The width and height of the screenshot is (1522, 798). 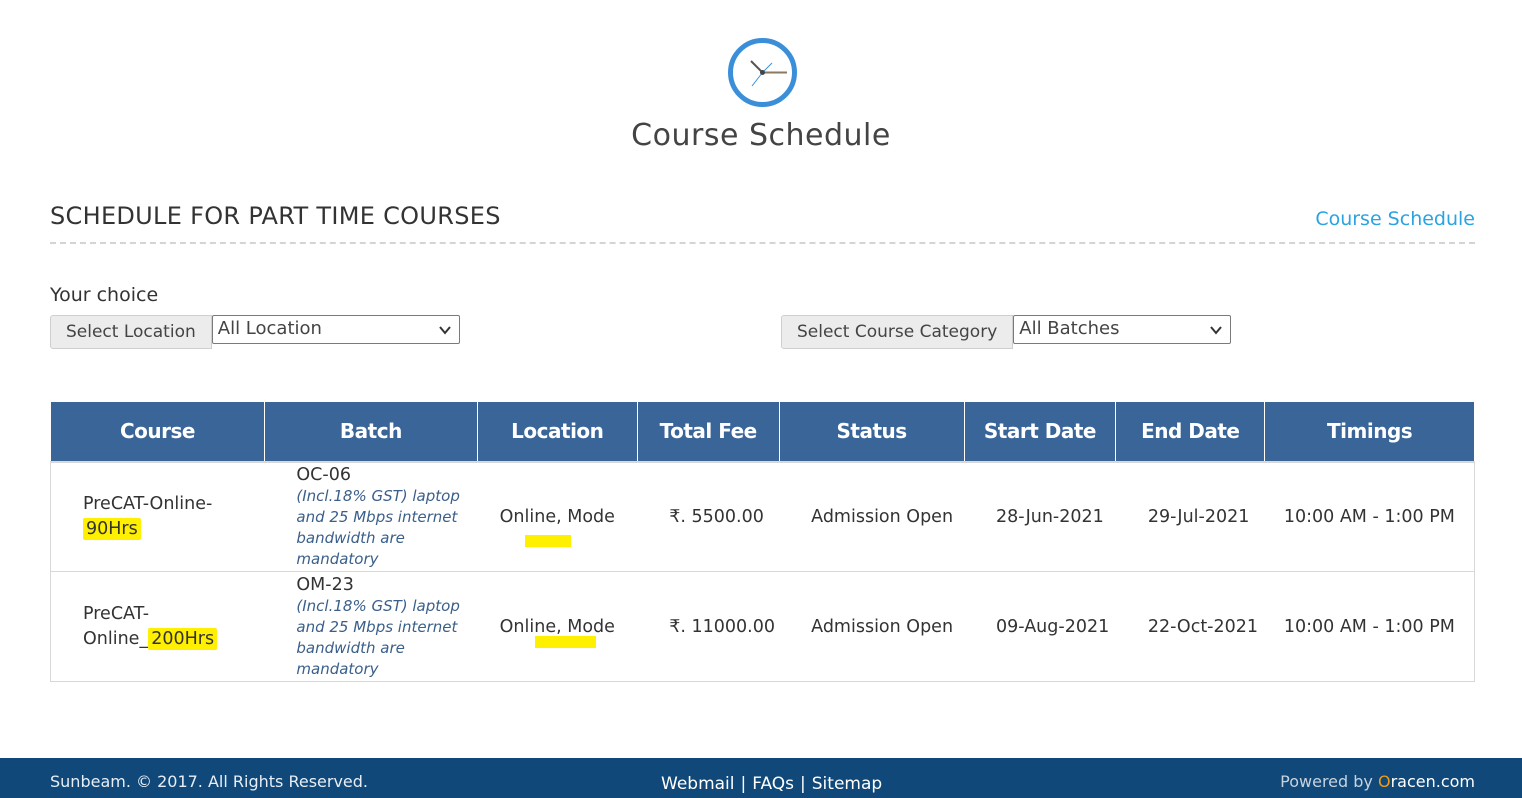 What do you see at coordinates (325, 584) in the screenshot?
I see `batch-code: OM-23` at bounding box center [325, 584].